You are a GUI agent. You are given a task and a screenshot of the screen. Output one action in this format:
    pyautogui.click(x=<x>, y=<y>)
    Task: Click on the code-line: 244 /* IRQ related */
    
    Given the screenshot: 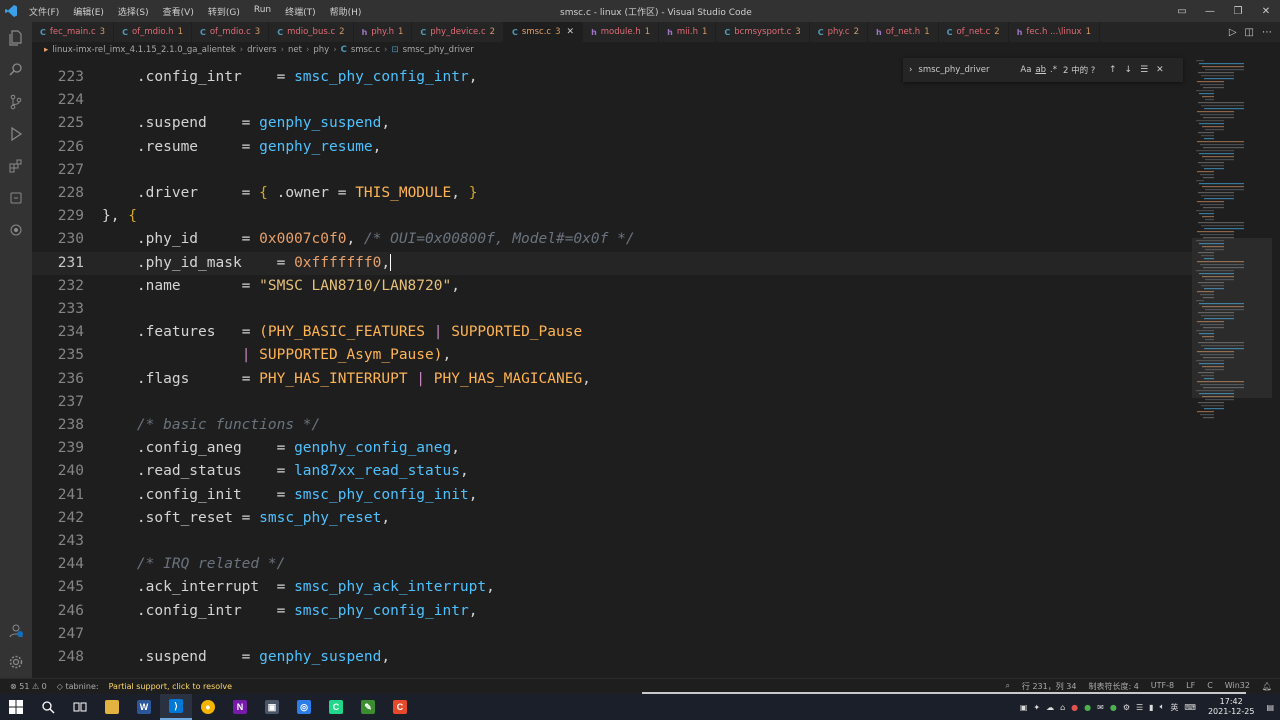 What is the action you would take?
    pyautogui.click(x=612, y=564)
    